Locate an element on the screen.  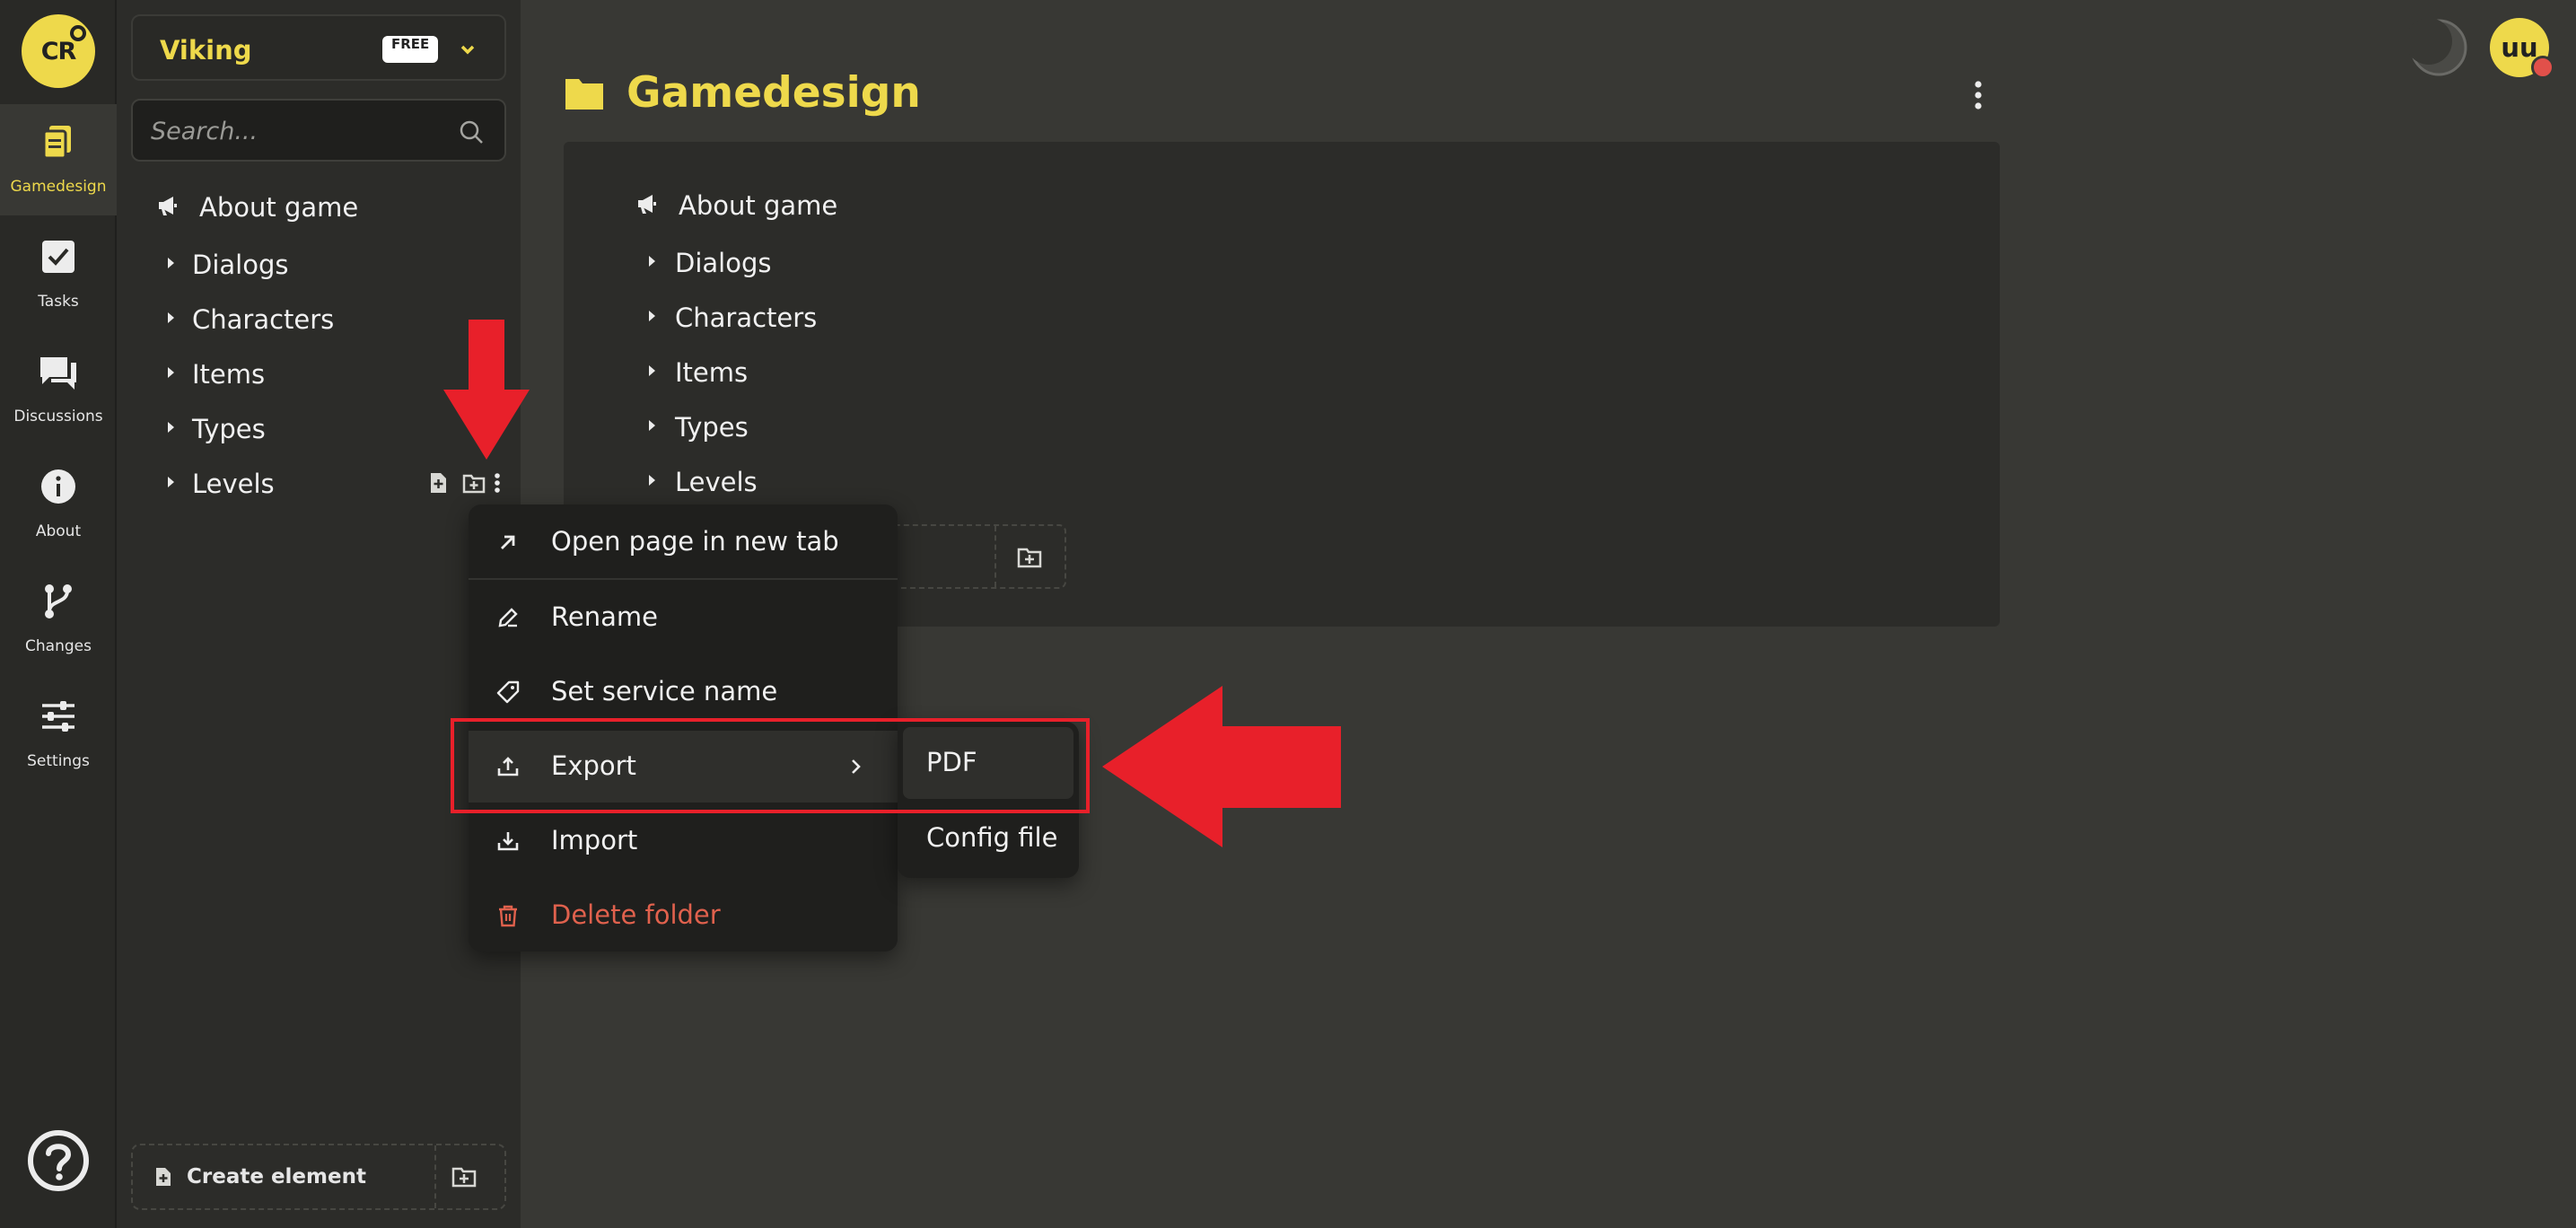
arrow-up-right-icon is located at coordinates (508, 542).